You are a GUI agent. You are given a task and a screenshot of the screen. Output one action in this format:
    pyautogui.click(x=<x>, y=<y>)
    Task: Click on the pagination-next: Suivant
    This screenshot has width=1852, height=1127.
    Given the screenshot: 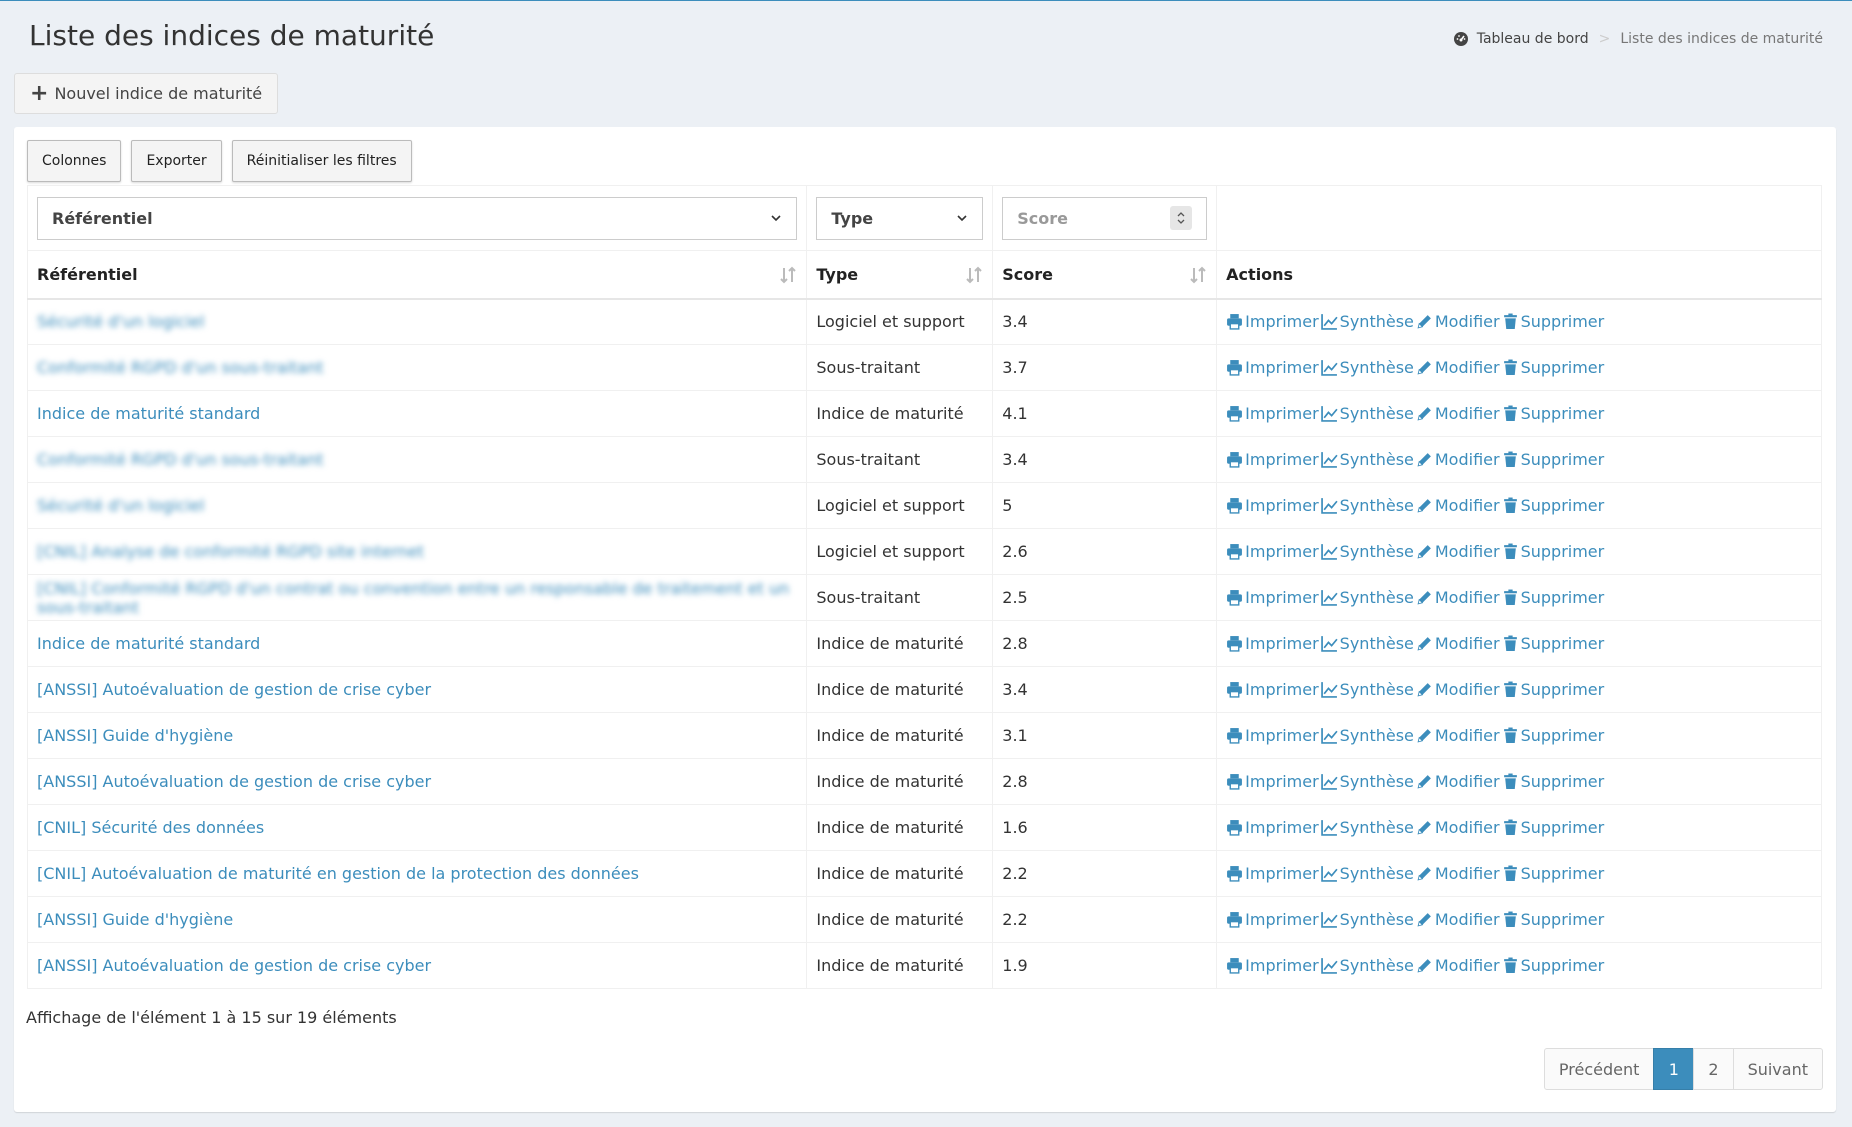 What is the action you would take?
    pyautogui.click(x=1777, y=1069)
    